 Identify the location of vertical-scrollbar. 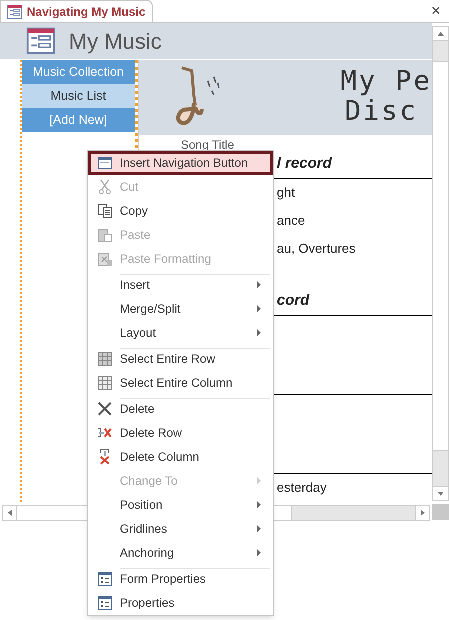
(440, 263).